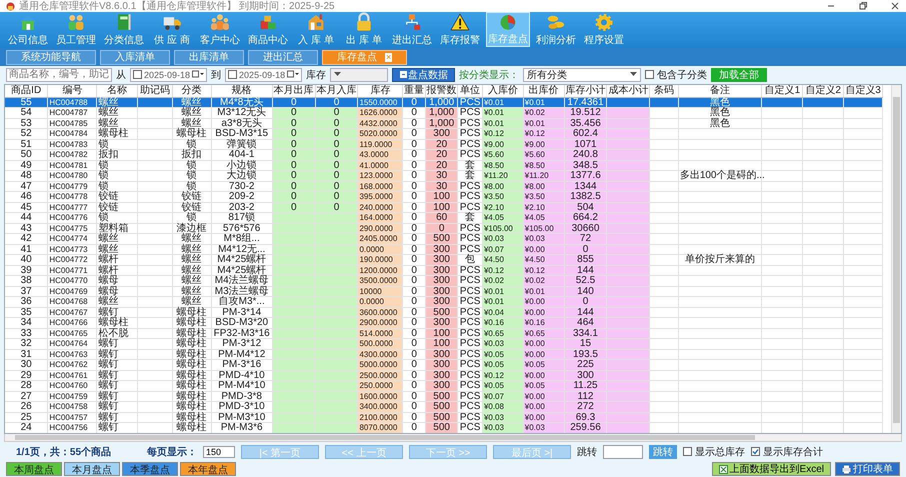 This screenshot has width=906, height=477. What do you see at coordinates (72, 91) in the screenshot?
I see `column-header: 编号` at bounding box center [72, 91].